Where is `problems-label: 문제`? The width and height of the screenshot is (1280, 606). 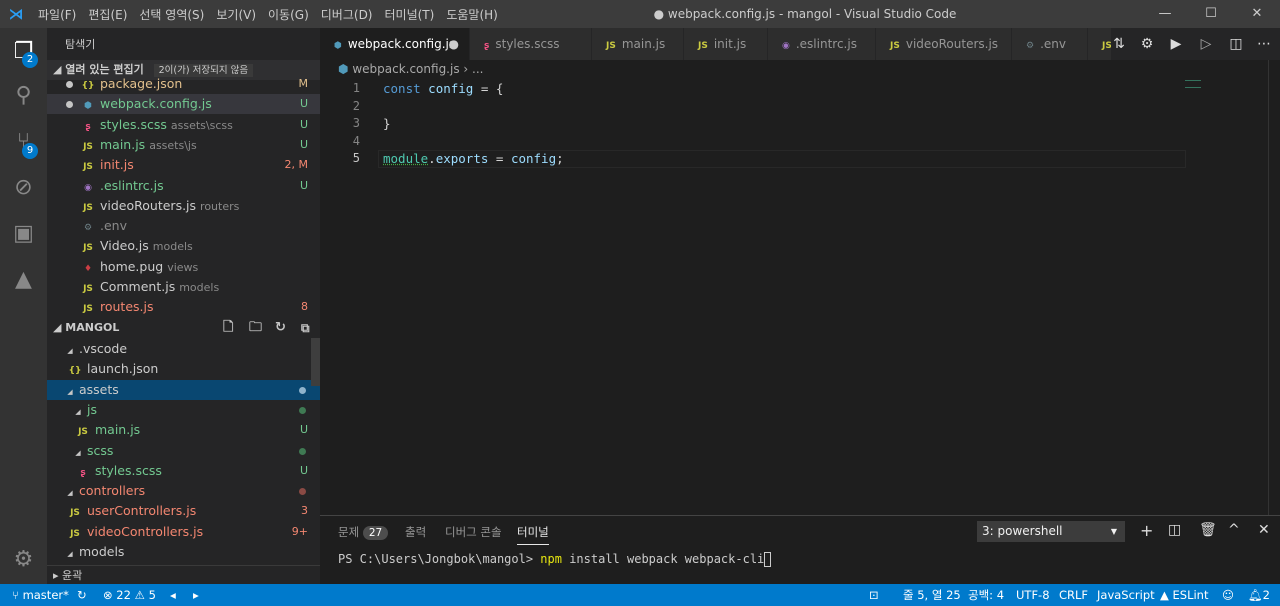 problems-label: 문제 is located at coordinates (349, 532).